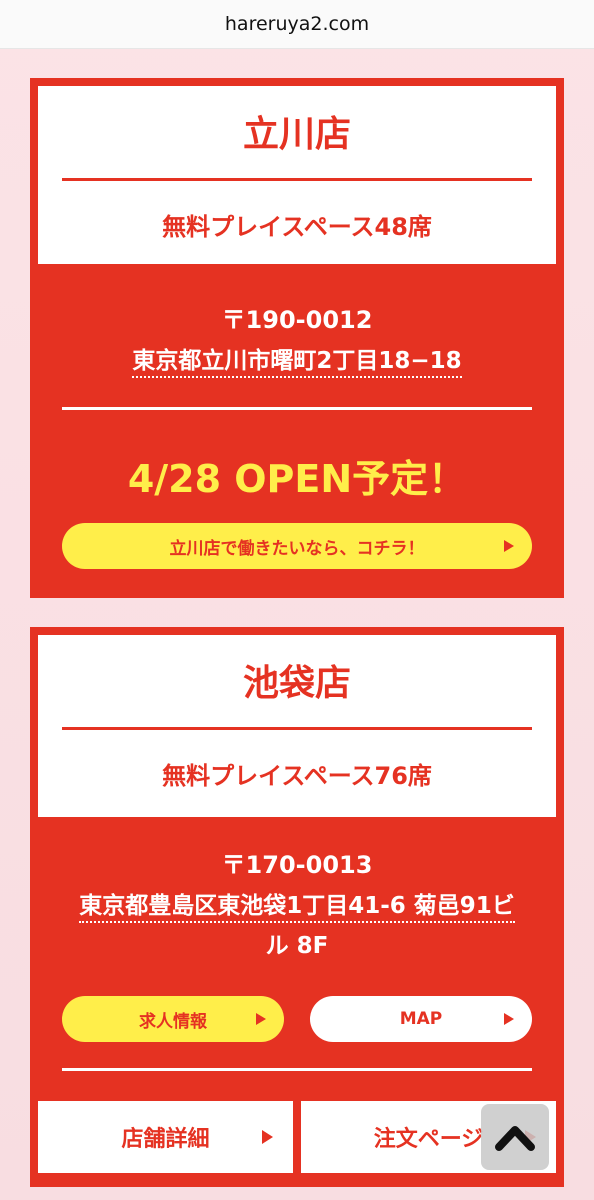 The width and height of the screenshot is (594, 1200). Describe the element at coordinates (428, 1139) in the screenshot. I see `order-page-label: 注文ページ` at that location.